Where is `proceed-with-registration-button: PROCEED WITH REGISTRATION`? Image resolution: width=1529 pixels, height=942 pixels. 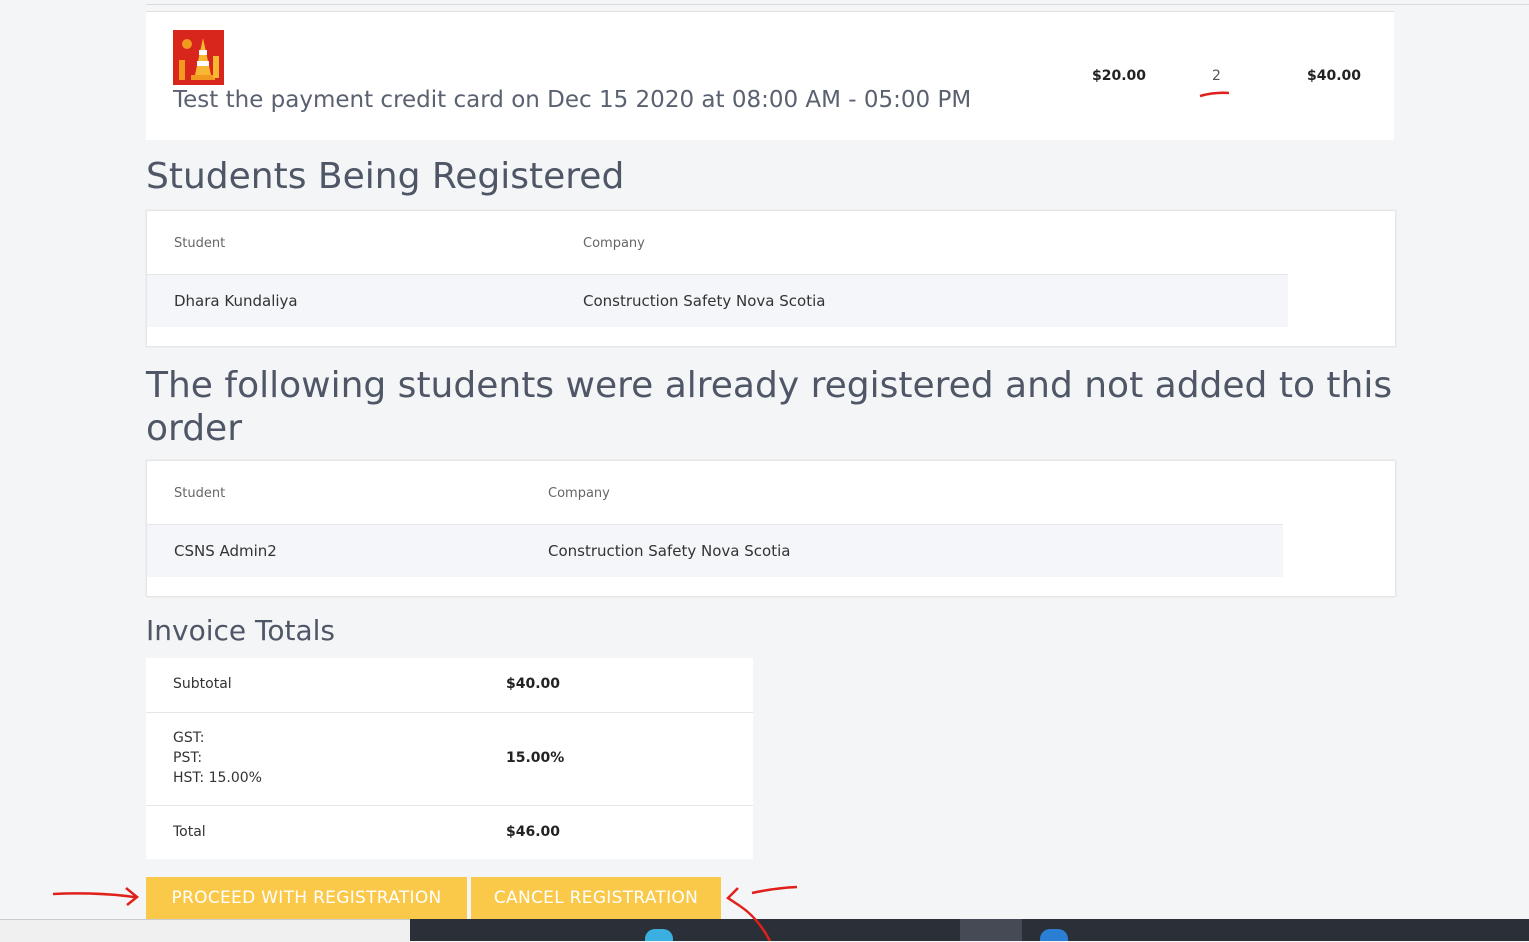
proceed-with-registration-button: PROCEED WITH REGISTRATION is located at coordinates (306, 898).